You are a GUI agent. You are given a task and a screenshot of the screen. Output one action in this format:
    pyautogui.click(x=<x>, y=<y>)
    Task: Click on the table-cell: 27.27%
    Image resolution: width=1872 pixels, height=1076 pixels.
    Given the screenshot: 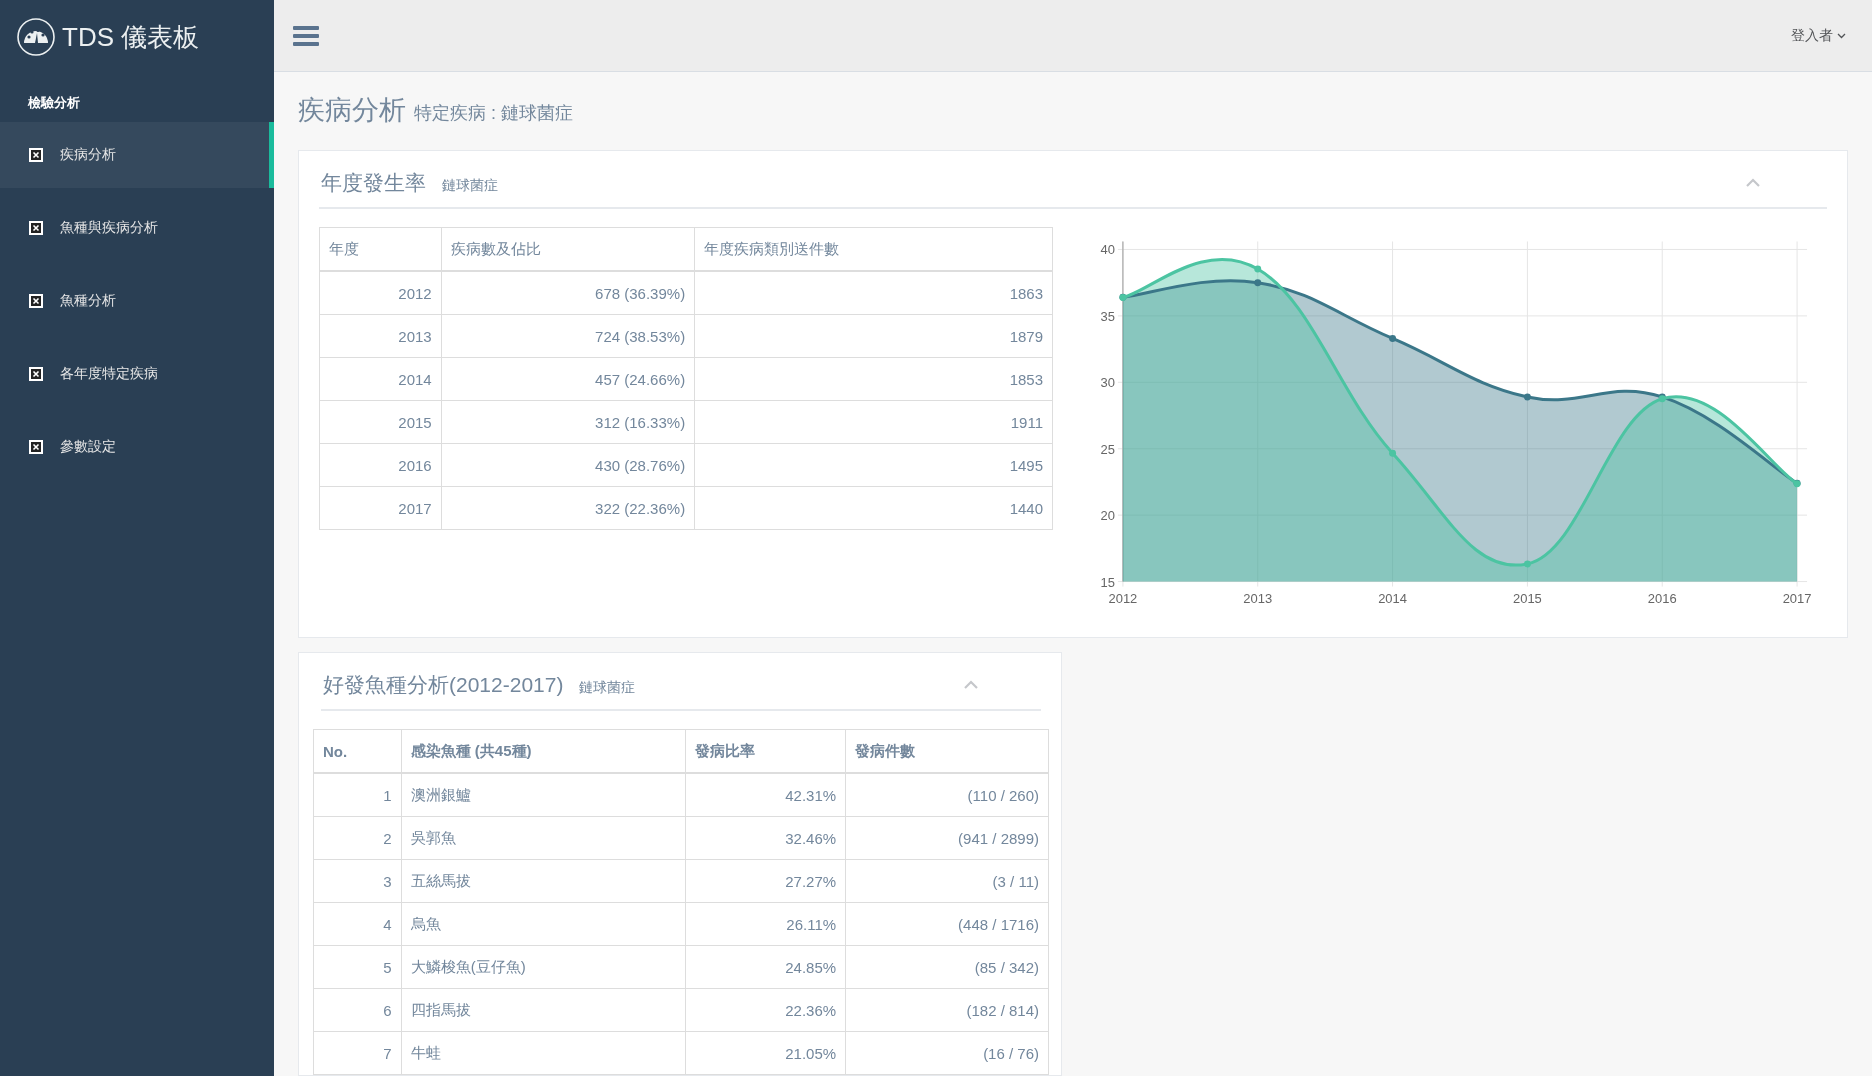 What is the action you would take?
    pyautogui.click(x=765, y=881)
    